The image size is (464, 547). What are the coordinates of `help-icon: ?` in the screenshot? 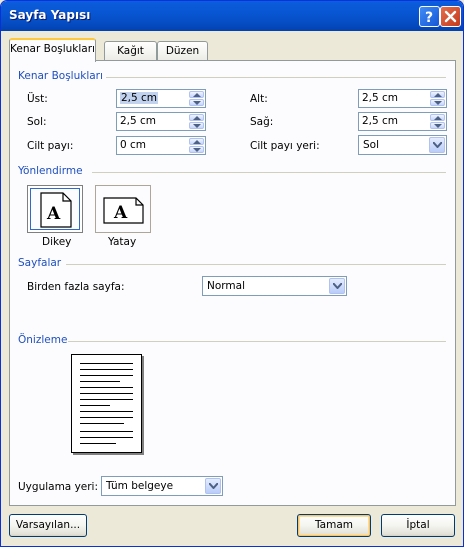 It's located at (429, 18).